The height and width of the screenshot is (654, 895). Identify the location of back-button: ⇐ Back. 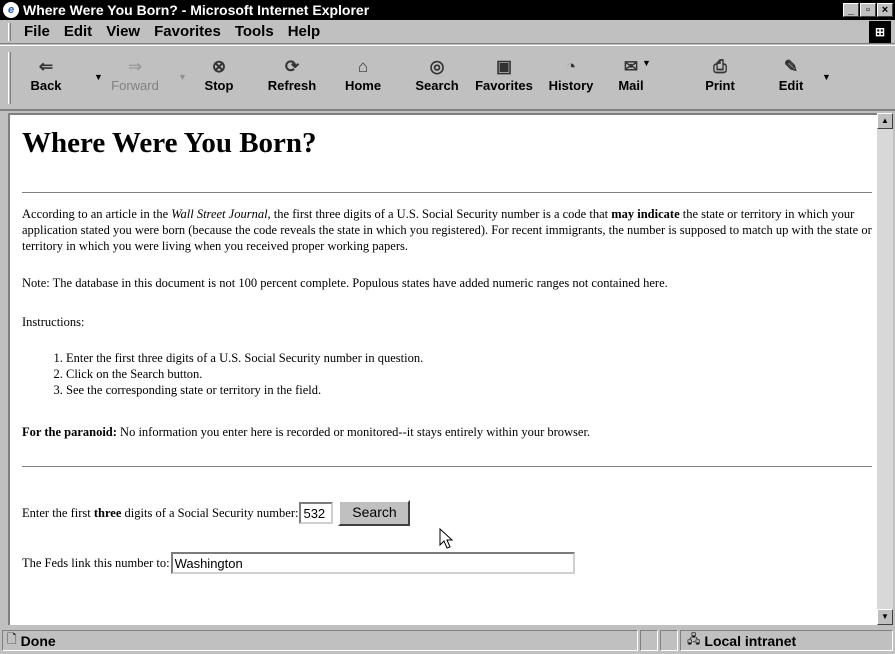
(46, 78).